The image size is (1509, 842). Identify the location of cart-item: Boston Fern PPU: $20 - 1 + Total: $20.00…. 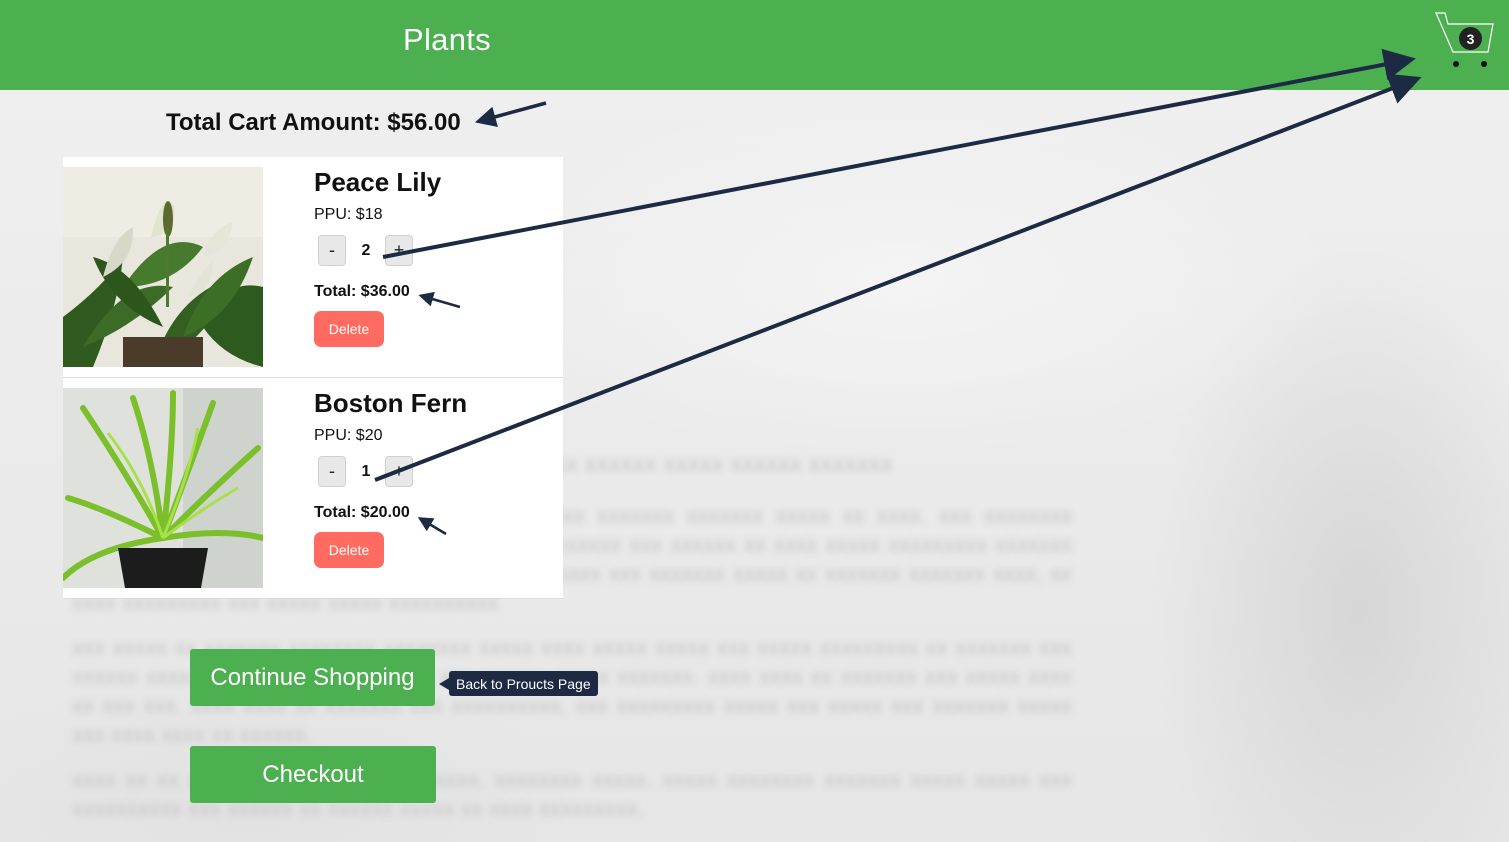
(313, 488).